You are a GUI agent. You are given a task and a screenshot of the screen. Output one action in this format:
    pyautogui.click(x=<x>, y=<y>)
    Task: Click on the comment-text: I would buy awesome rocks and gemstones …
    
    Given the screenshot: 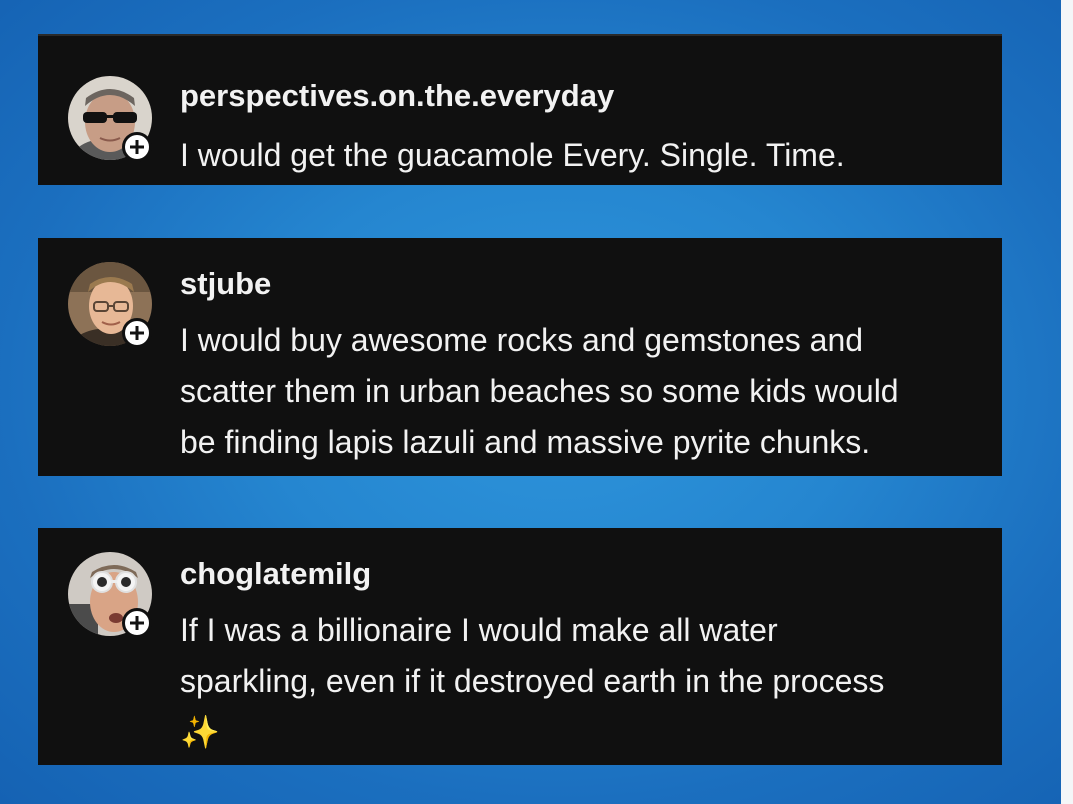 What is the action you would take?
    pyautogui.click(x=580, y=391)
    